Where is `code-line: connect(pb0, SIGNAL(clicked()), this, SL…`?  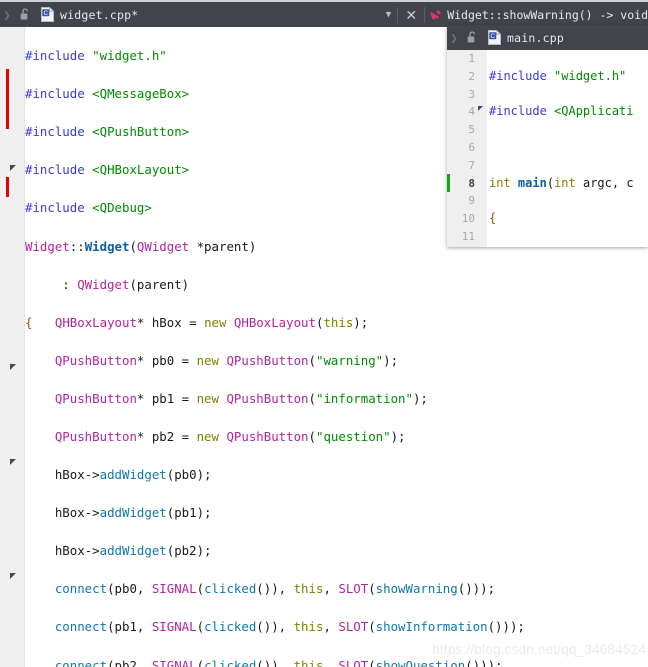
code-line: connect(pb0, SIGNAL(clicked()), this, SL… is located at coordinates (275, 589).